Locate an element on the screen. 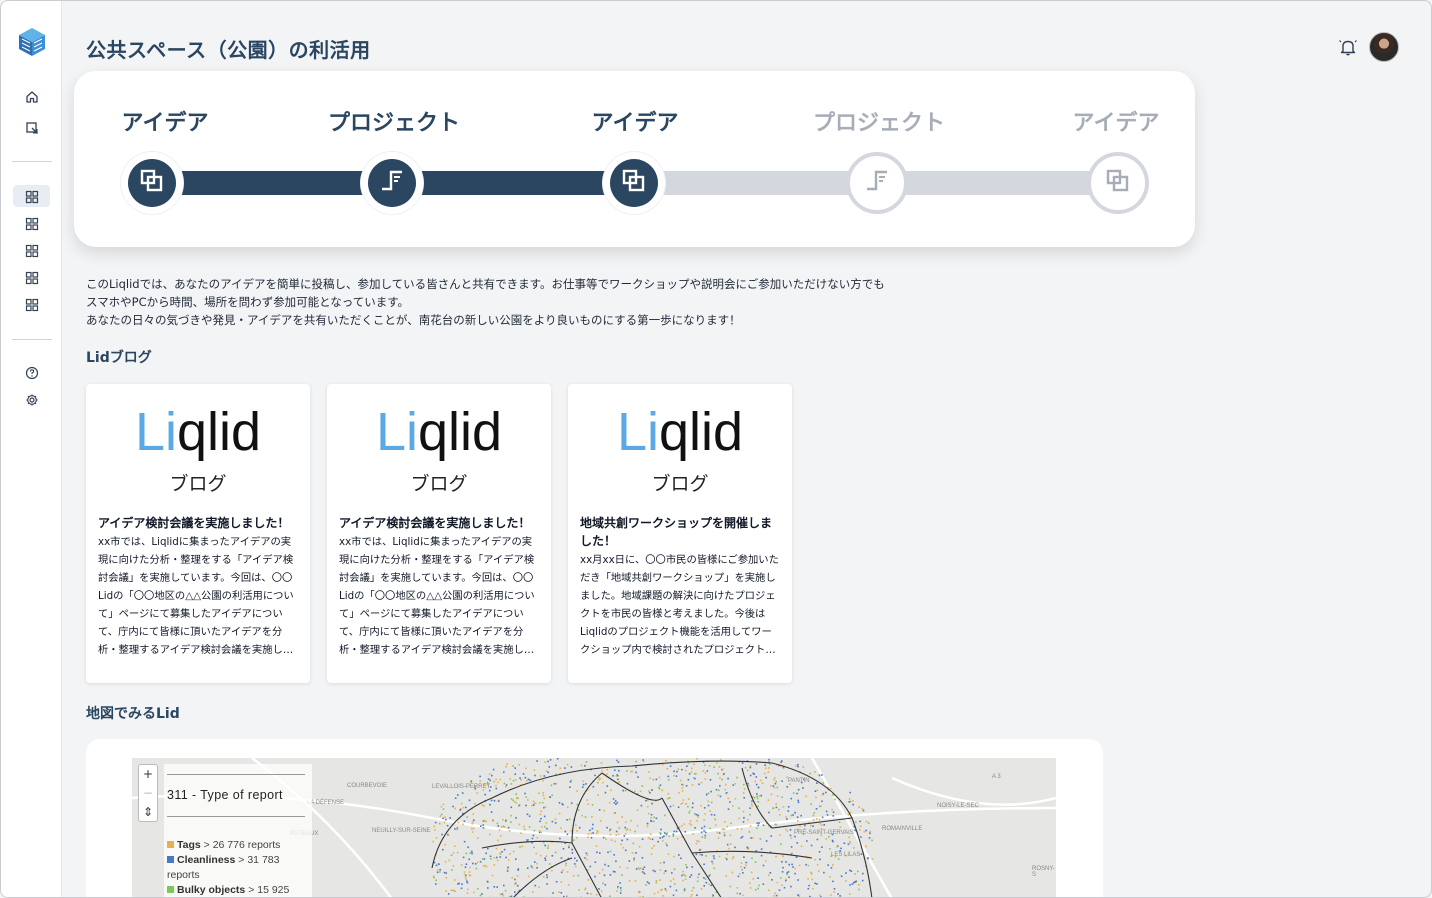 Image resolution: width=1432 pixels, height=898 pixels. app-logo-icon is located at coordinates (32, 42).